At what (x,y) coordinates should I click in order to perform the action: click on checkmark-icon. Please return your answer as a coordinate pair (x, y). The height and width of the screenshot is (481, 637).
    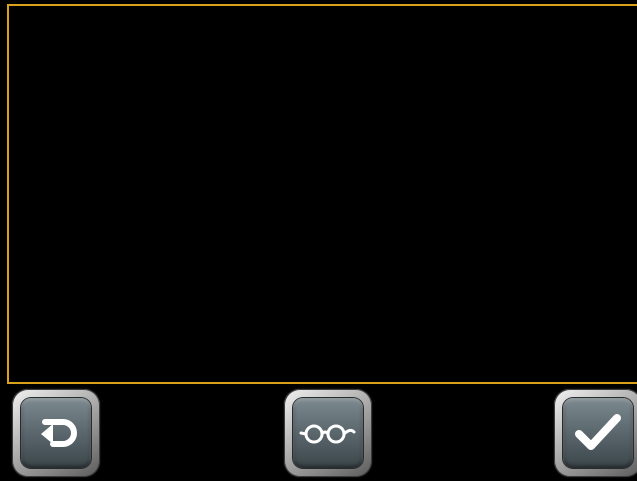
    Looking at the image, I should click on (598, 433).